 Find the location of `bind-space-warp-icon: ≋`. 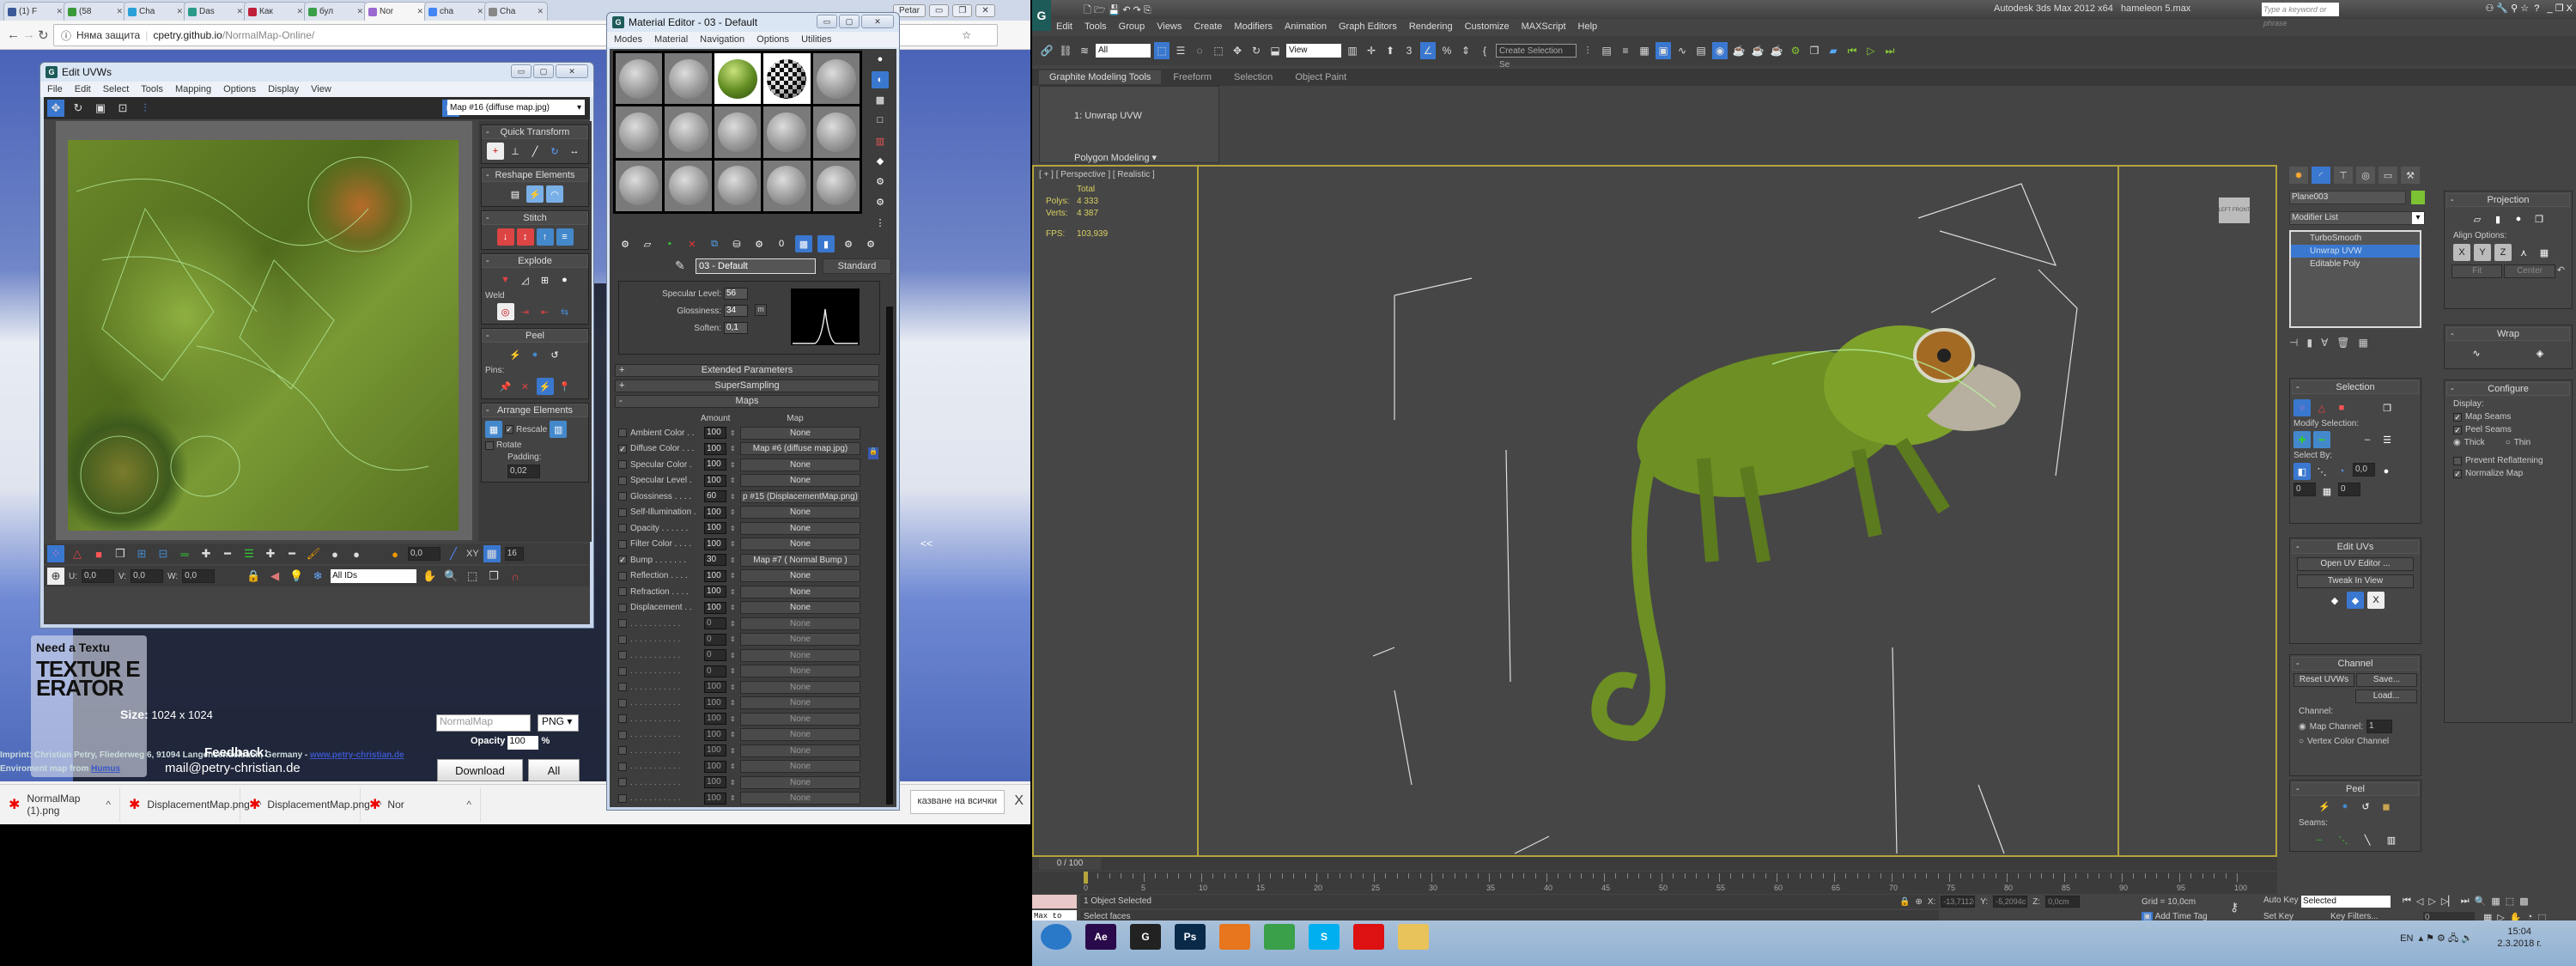

bind-space-warp-icon: ≋ is located at coordinates (1085, 50).